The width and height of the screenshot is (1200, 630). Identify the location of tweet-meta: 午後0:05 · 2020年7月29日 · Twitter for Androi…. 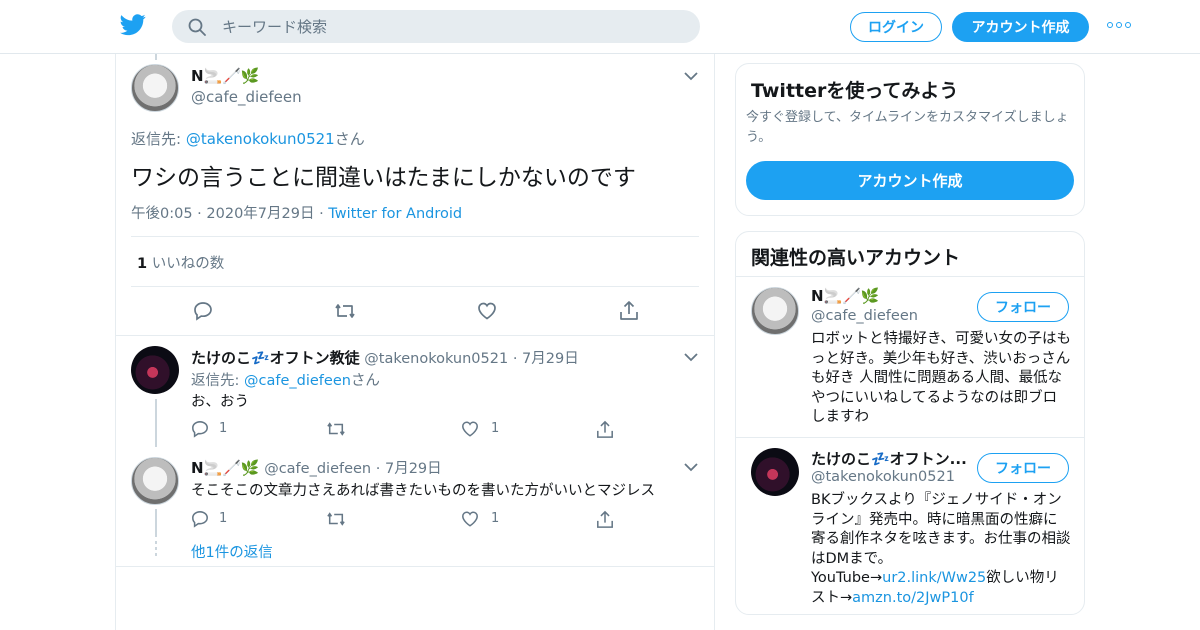
(297, 214).